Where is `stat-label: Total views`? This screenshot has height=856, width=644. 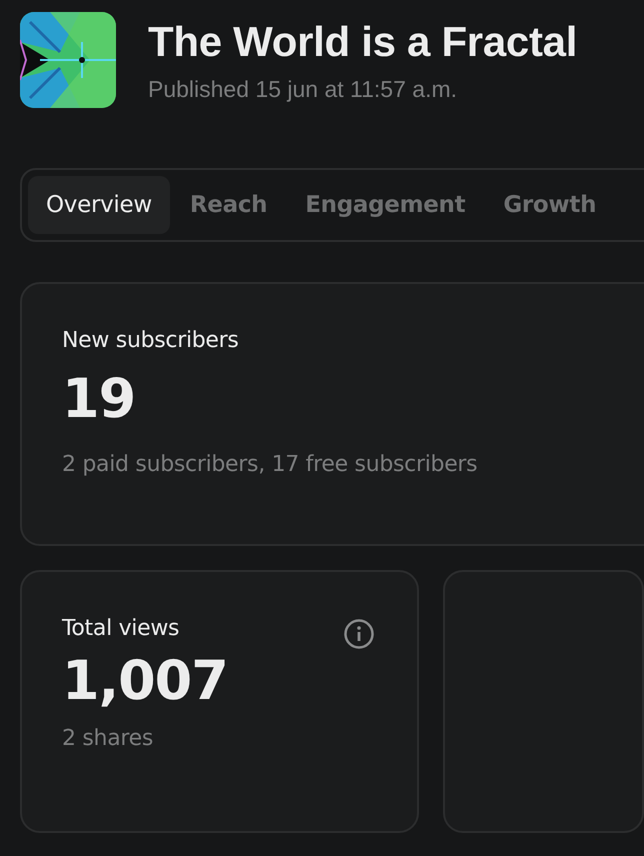
stat-label: Total views is located at coordinates (121, 628).